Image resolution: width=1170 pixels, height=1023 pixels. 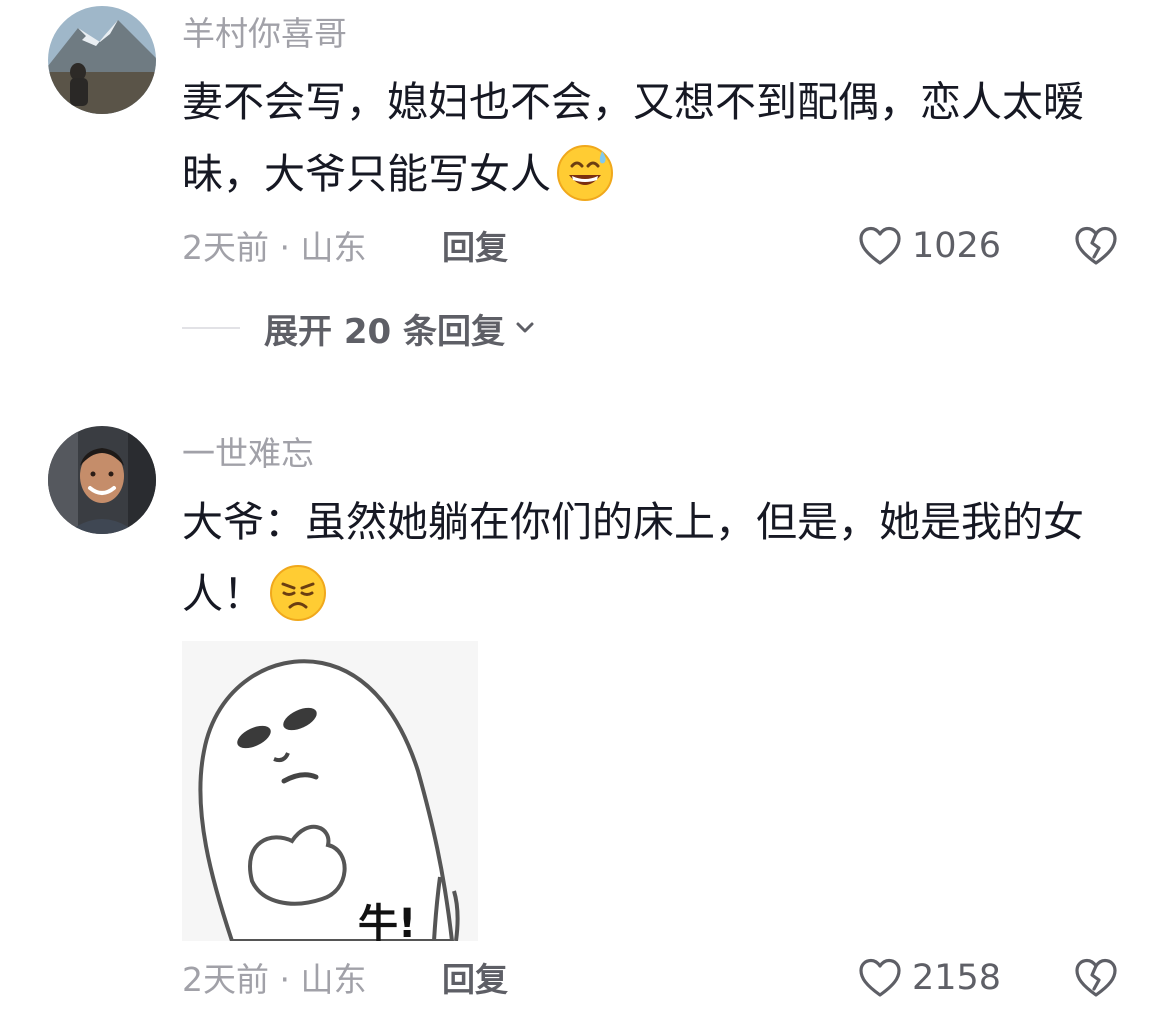 I want to click on comment-text: 妻不会写，媳妇也不会，又想不到配偶，恋人太暧昧，大爷只能写女人, so click(x=652, y=138).